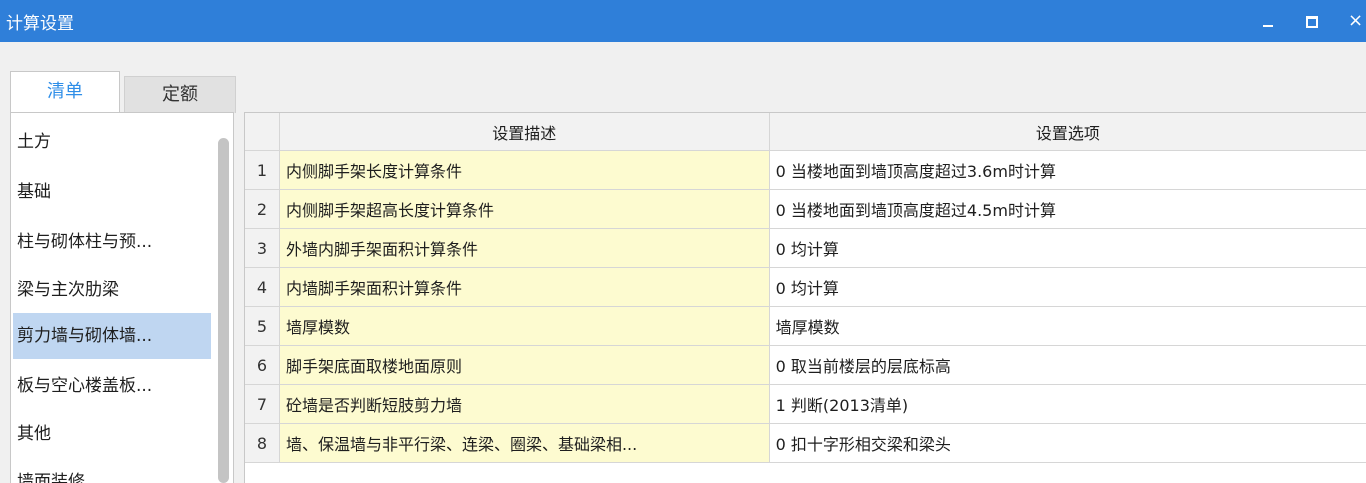 This screenshot has height=483, width=1366. I want to click on row-option: 墙厚模数, so click(1067, 326).